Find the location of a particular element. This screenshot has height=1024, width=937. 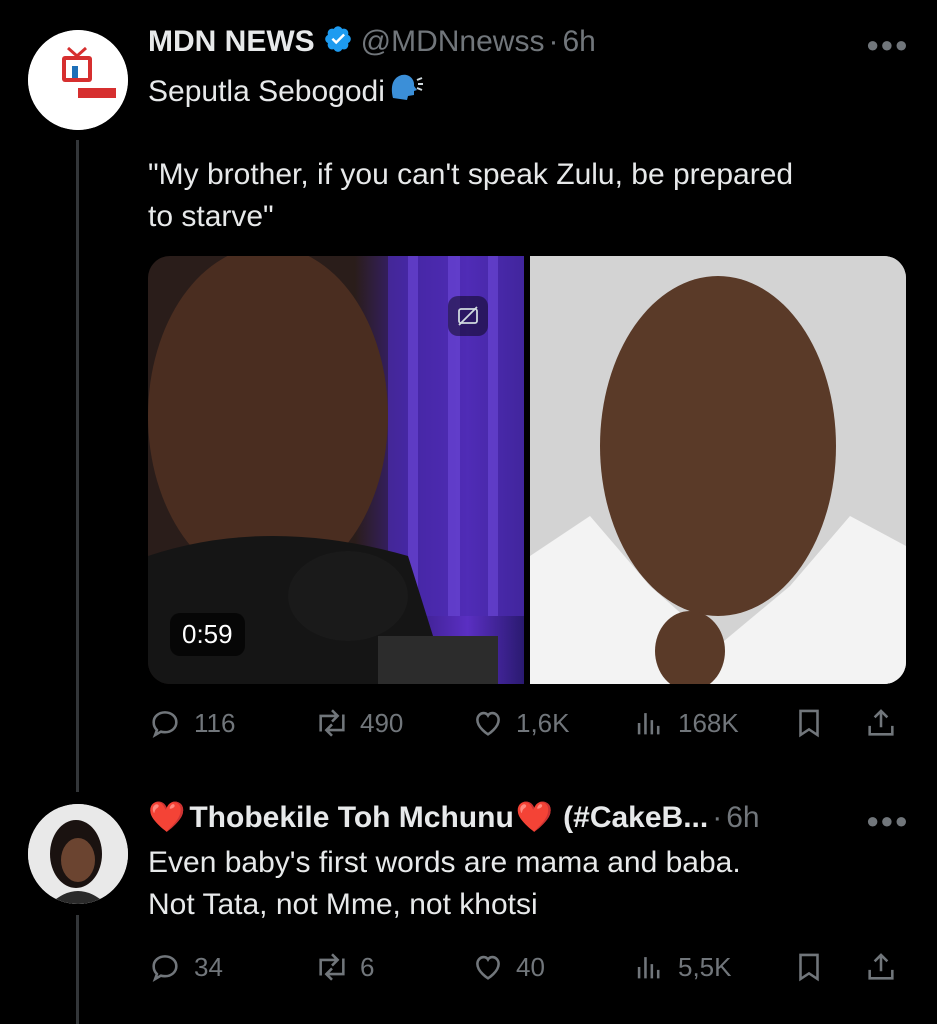

captions-icon is located at coordinates (468, 316).